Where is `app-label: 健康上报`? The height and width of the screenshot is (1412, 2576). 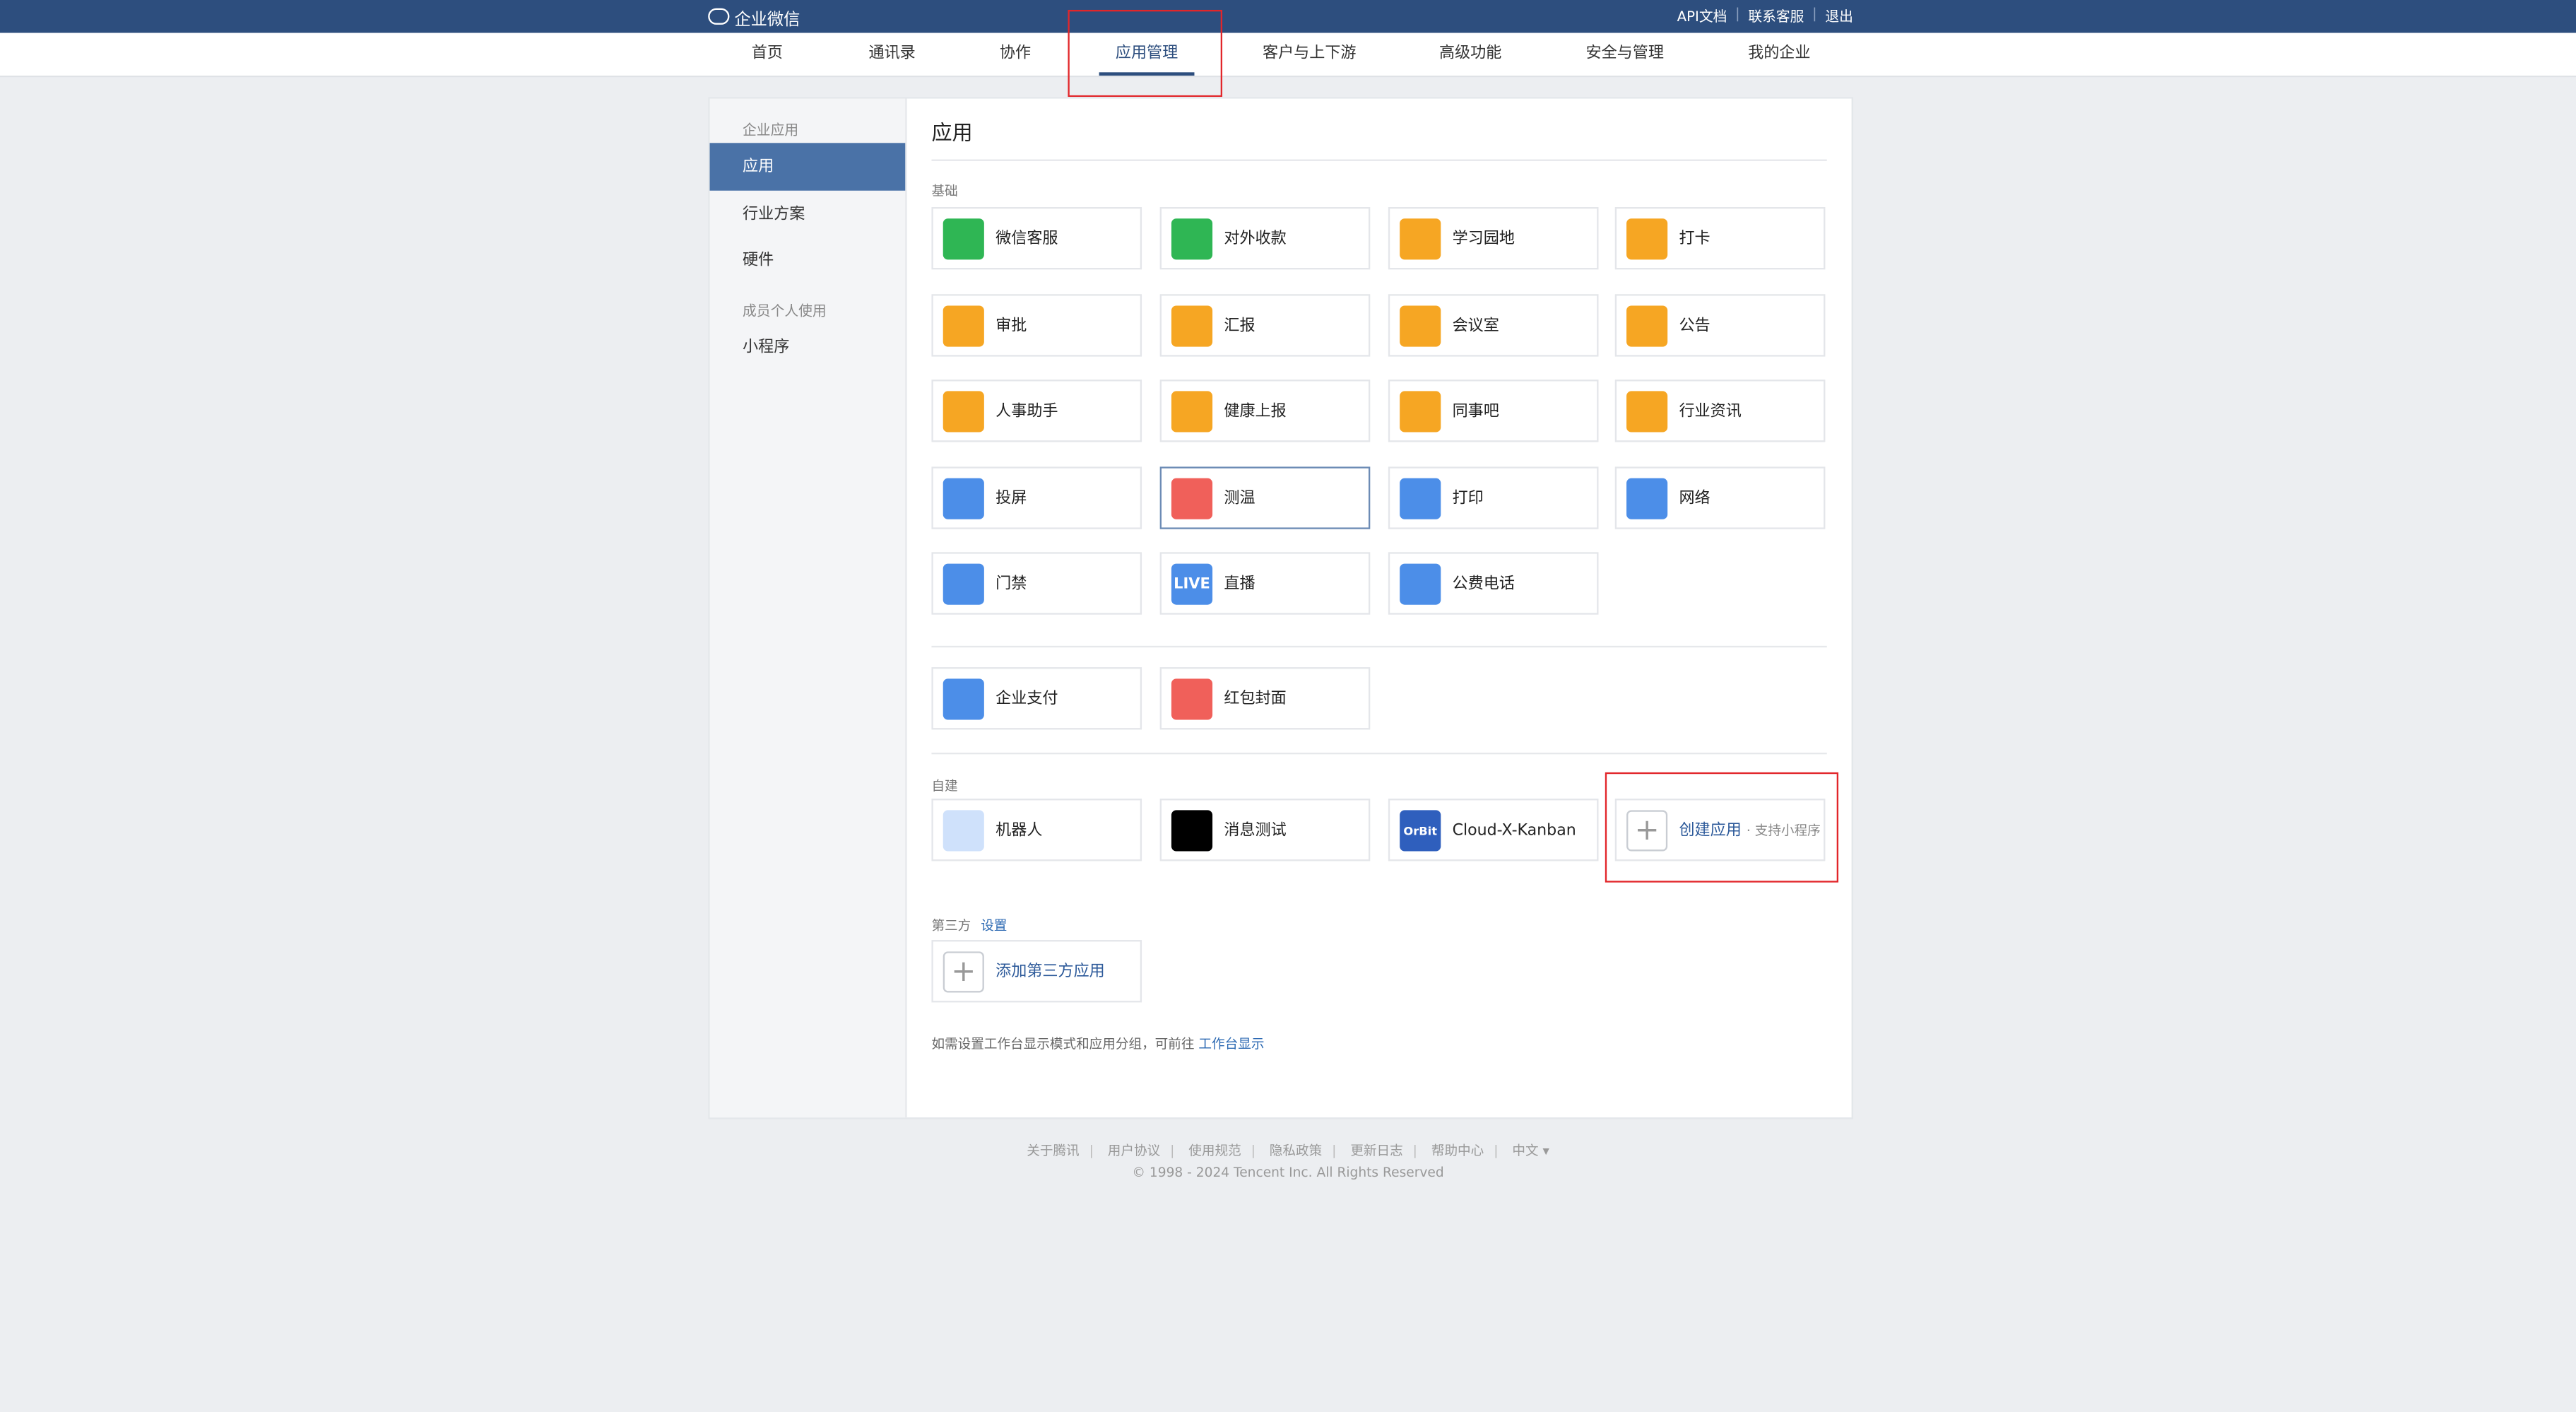
app-label: 健康上报 is located at coordinates (1255, 411).